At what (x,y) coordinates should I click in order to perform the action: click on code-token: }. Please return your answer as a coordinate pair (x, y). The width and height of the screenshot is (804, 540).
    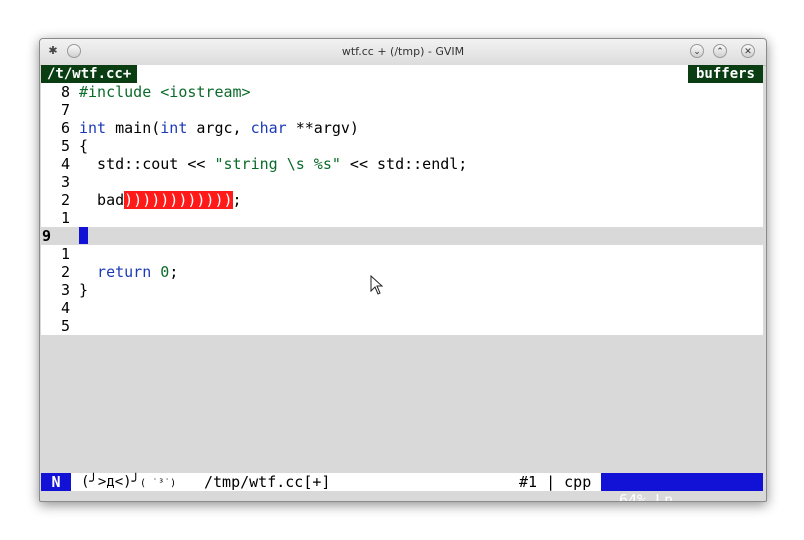
    Looking at the image, I should click on (84, 290).